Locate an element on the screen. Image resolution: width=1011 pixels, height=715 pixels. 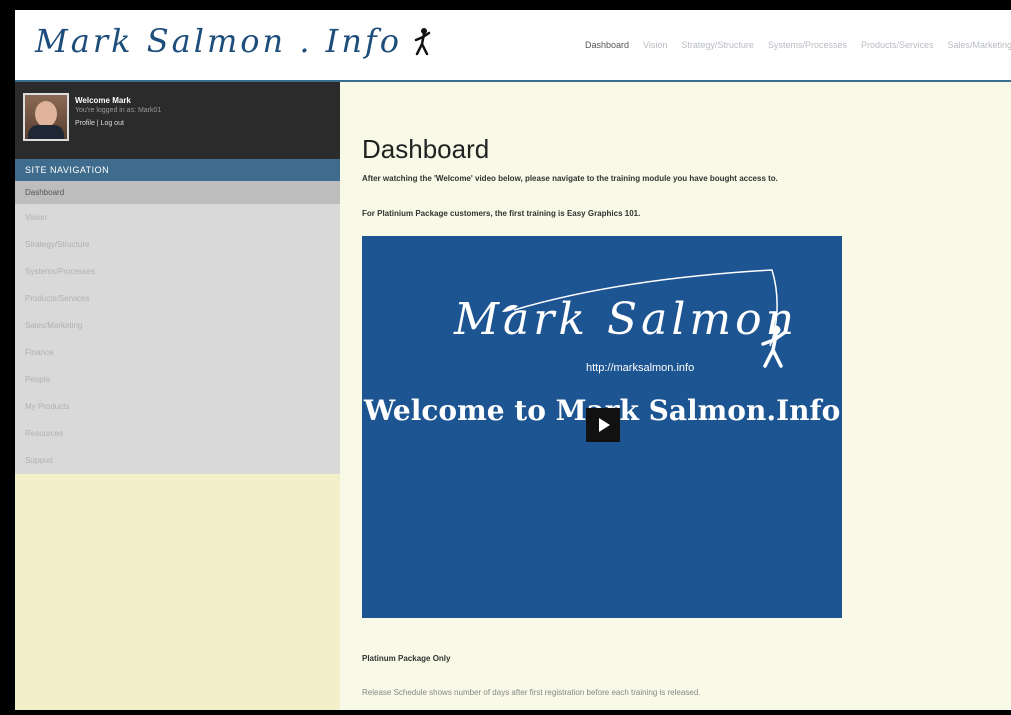
site-logo: Mark Salmon . Info is located at coordinates (233, 41).